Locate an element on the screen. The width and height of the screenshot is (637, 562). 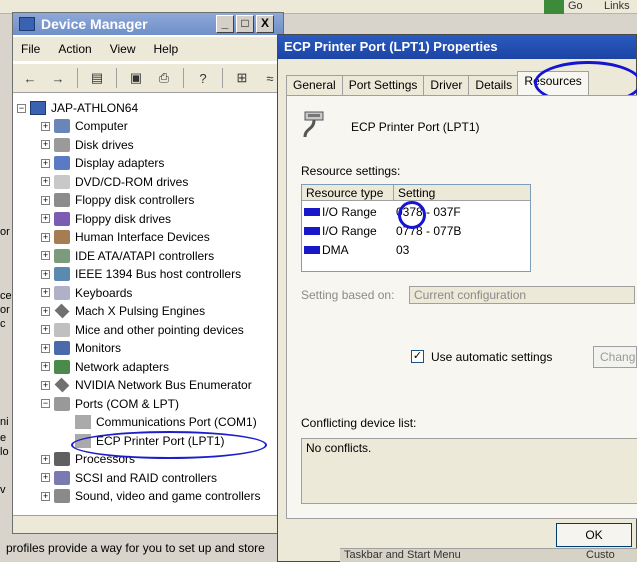
tree-category: + Human Interface Devices is located at coordinates (125, 237).